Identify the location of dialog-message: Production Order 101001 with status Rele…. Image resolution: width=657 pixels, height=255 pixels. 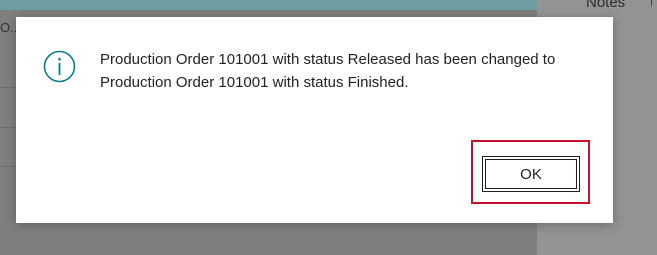
(328, 71).